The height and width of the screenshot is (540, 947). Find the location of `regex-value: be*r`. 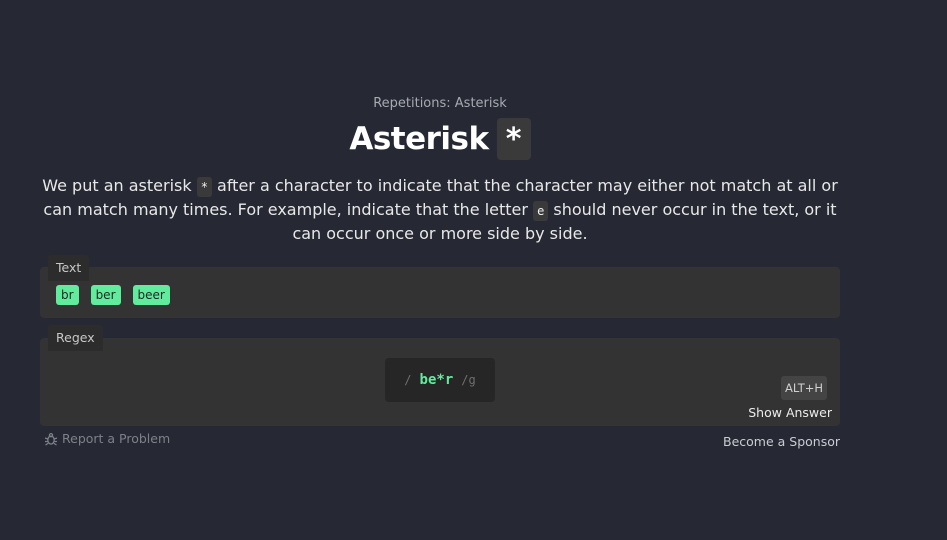

regex-value: be*r is located at coordinates (437, 380).